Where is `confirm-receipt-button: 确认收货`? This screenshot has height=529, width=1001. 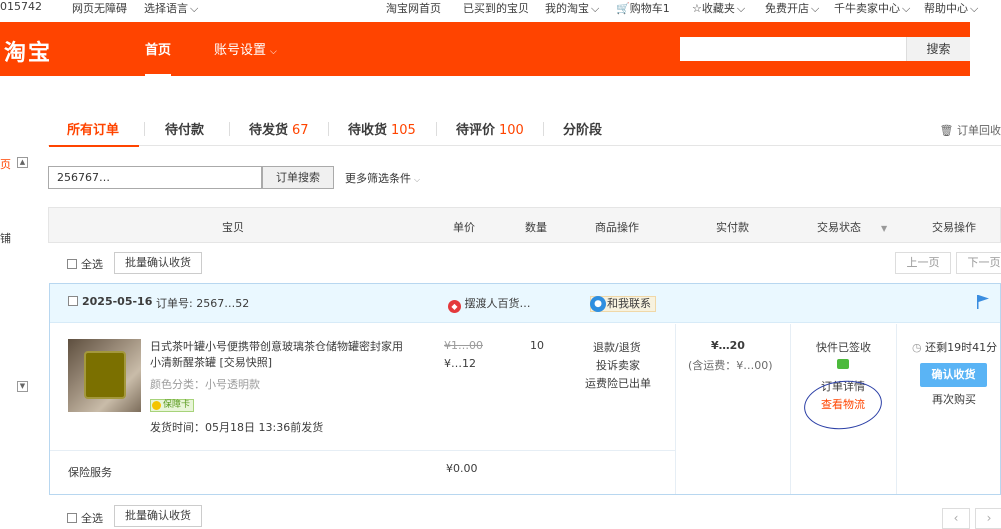
confirm-receipt-button: 确认收货 is located at coordinates (953, 375).